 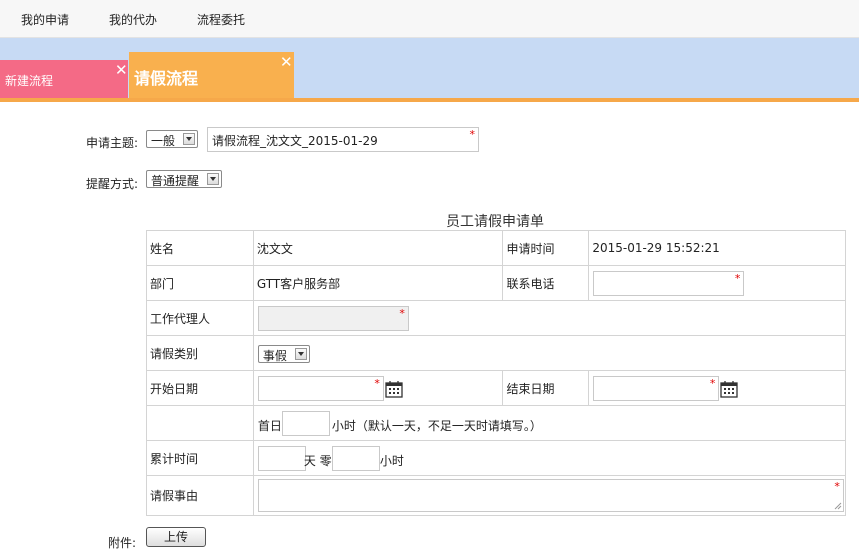 I want to click on agent-cell: *, so click(x=549, y=318).